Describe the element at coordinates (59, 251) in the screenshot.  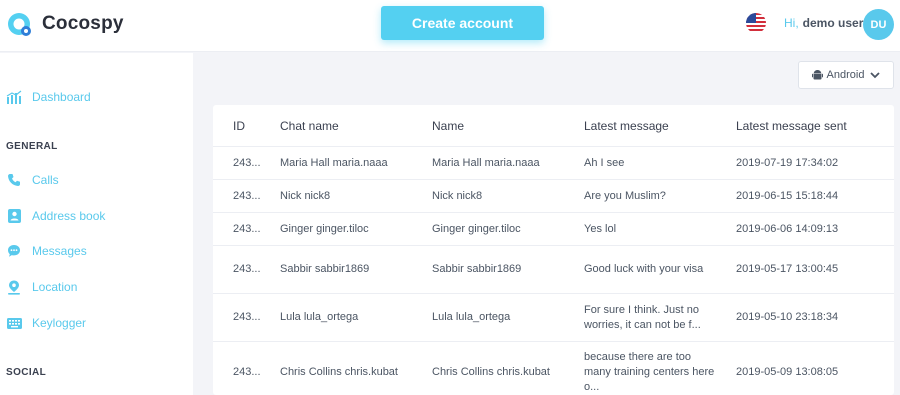
I see `sidebar-item-label: Messages` at that location.